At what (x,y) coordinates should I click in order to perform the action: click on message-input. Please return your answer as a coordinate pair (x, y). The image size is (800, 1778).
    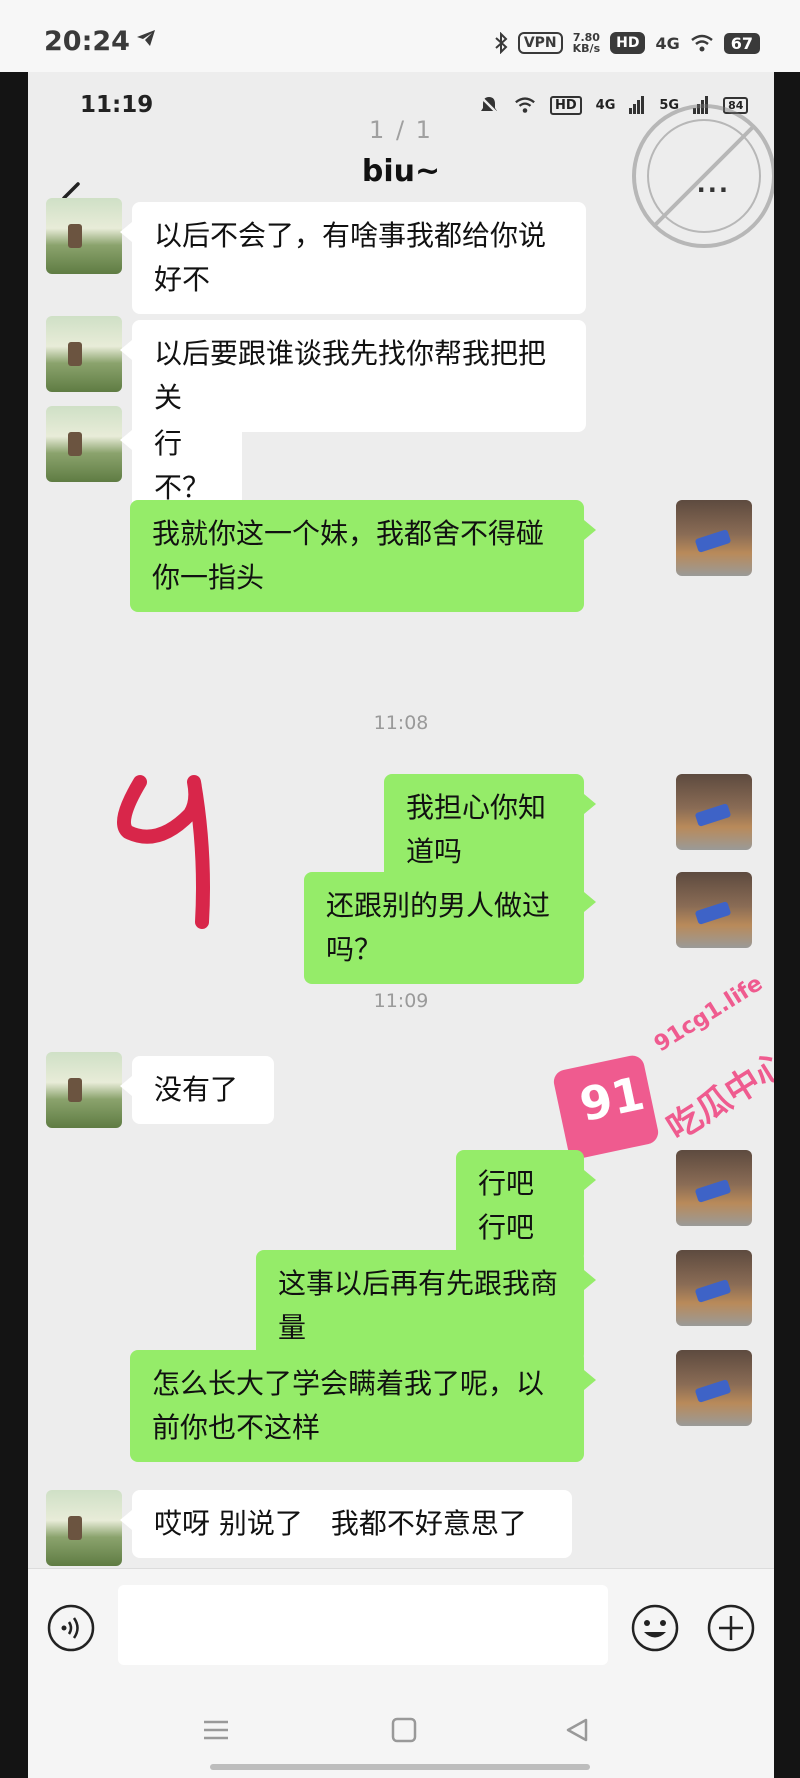
    Looking at the image, I should click on (363, 1625).